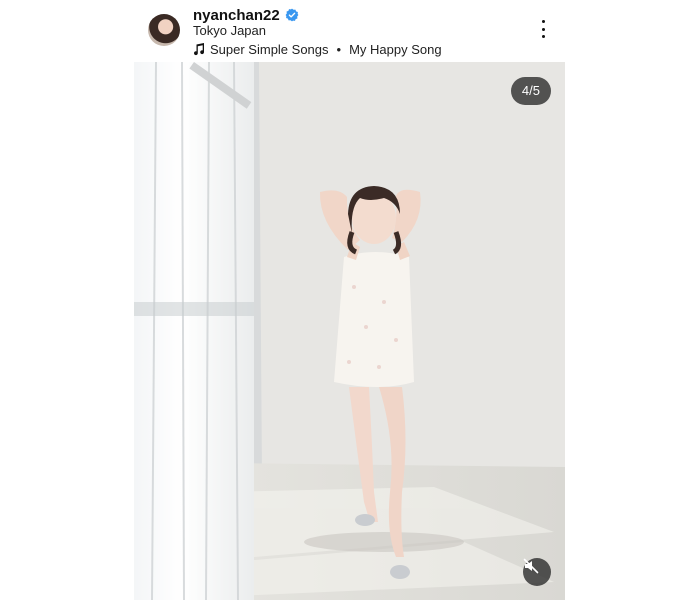 This screenshot has height=600, width=700. What do you see at coordinates (199, 48) in the screenshot?
I see `music-note-icon` at bounding box center [199, 48].